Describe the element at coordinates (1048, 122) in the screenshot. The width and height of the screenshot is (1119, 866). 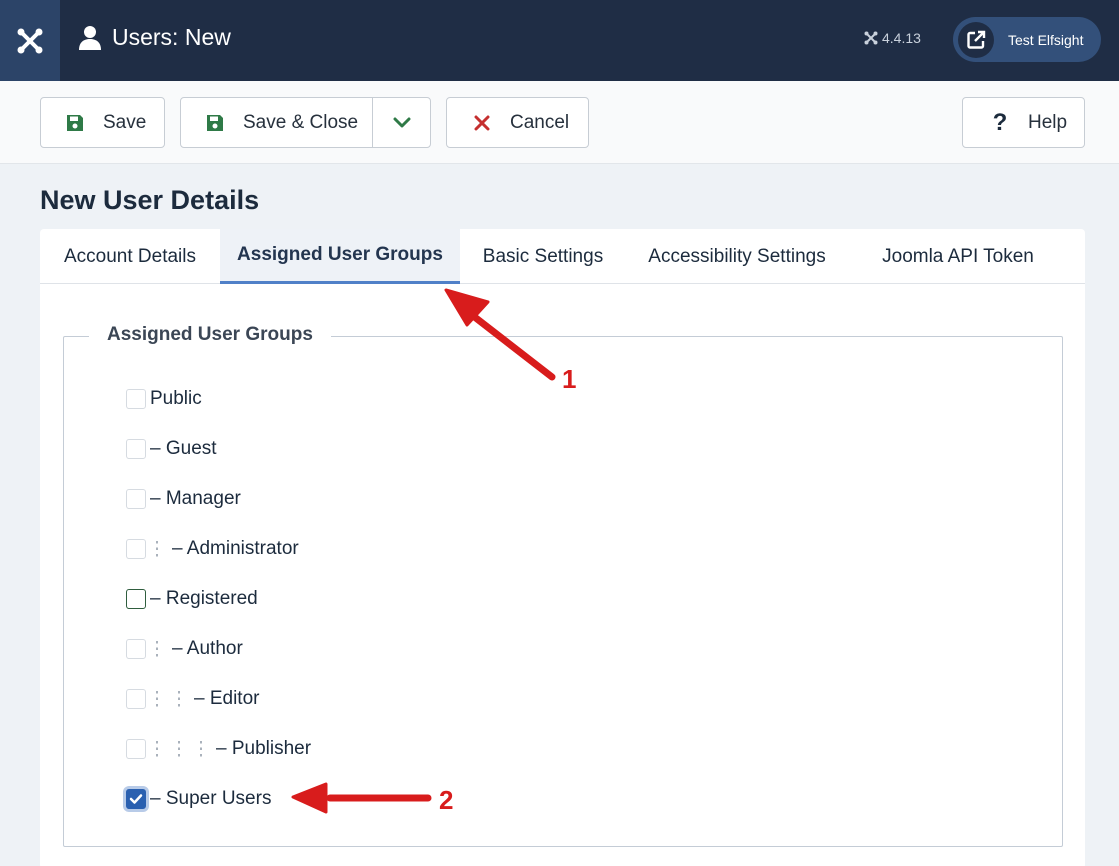
I see `help-label: Help` at that location.